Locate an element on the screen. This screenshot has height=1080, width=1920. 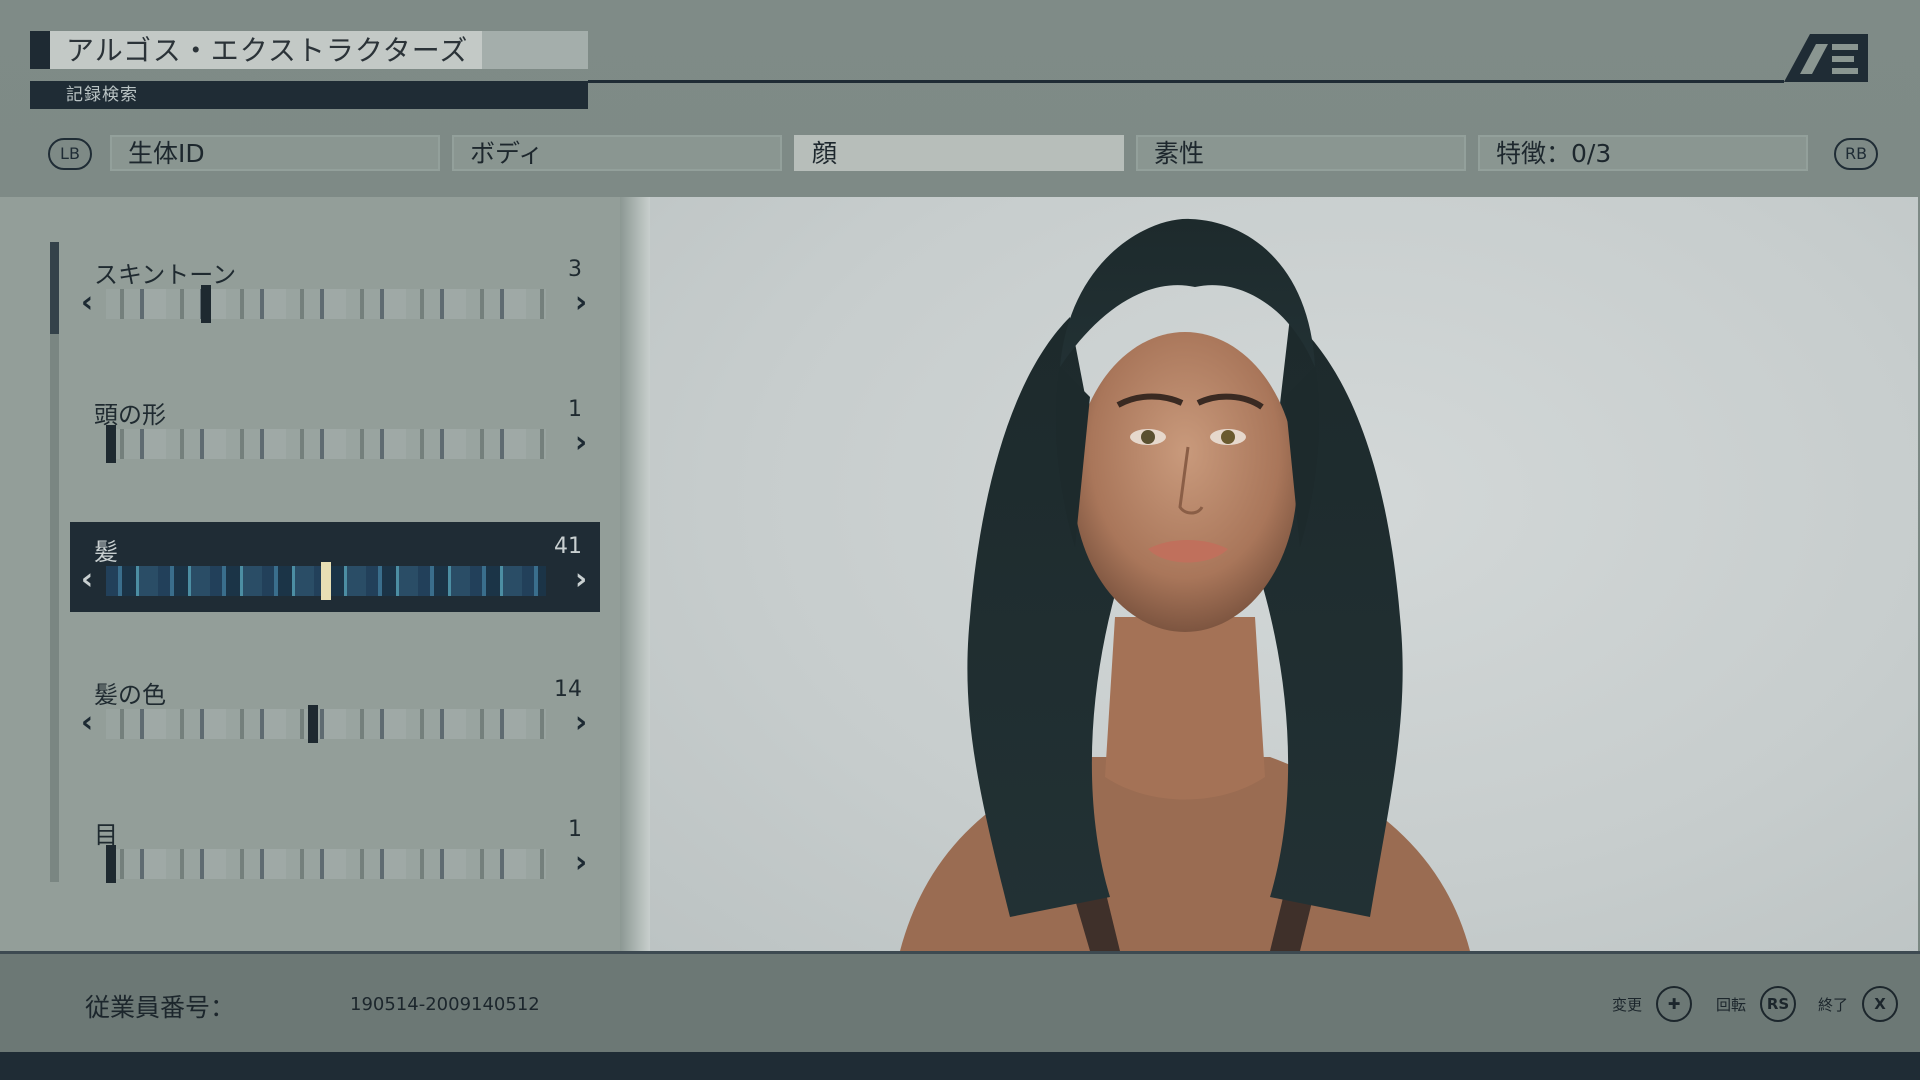
tab-bio-id: 生体ID is located at coordinates (275, 153).